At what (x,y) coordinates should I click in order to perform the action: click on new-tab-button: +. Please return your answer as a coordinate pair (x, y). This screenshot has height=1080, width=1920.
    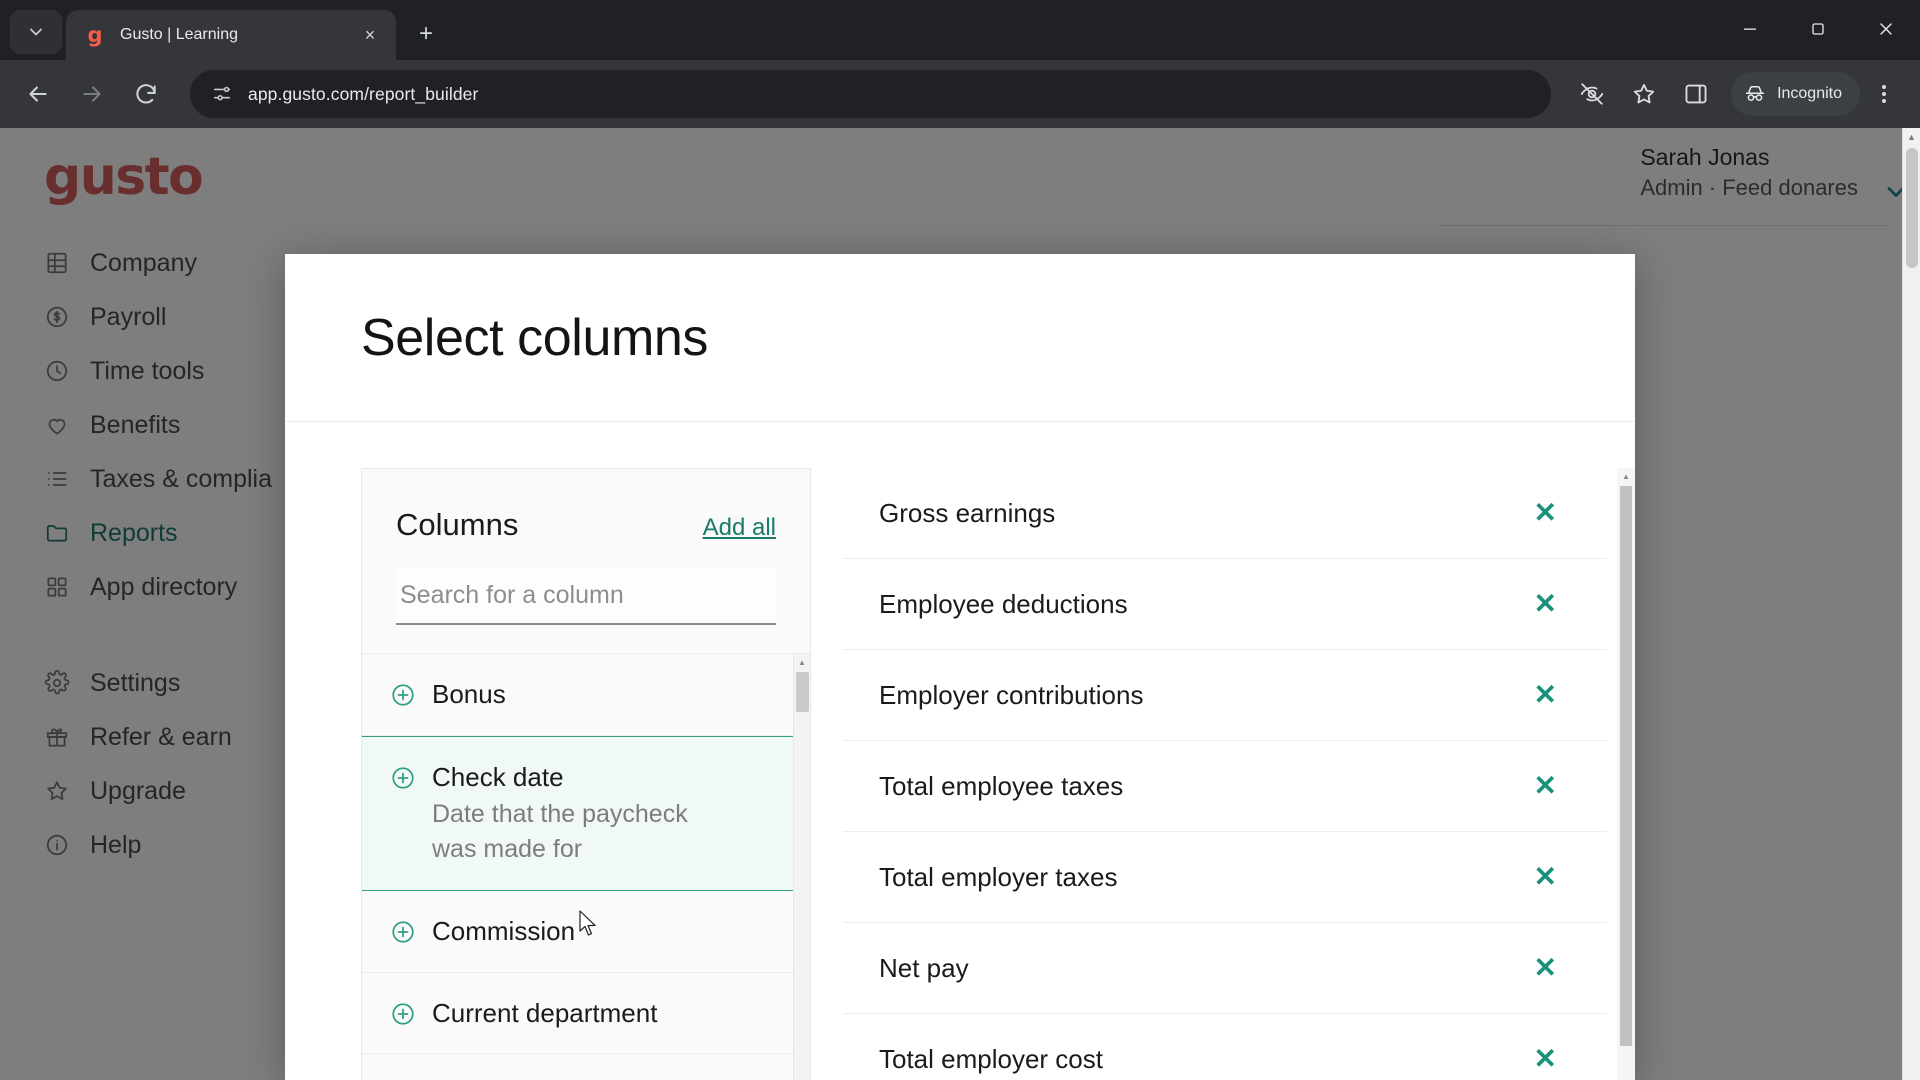
    Looking at the image, I should click on (426, 34).